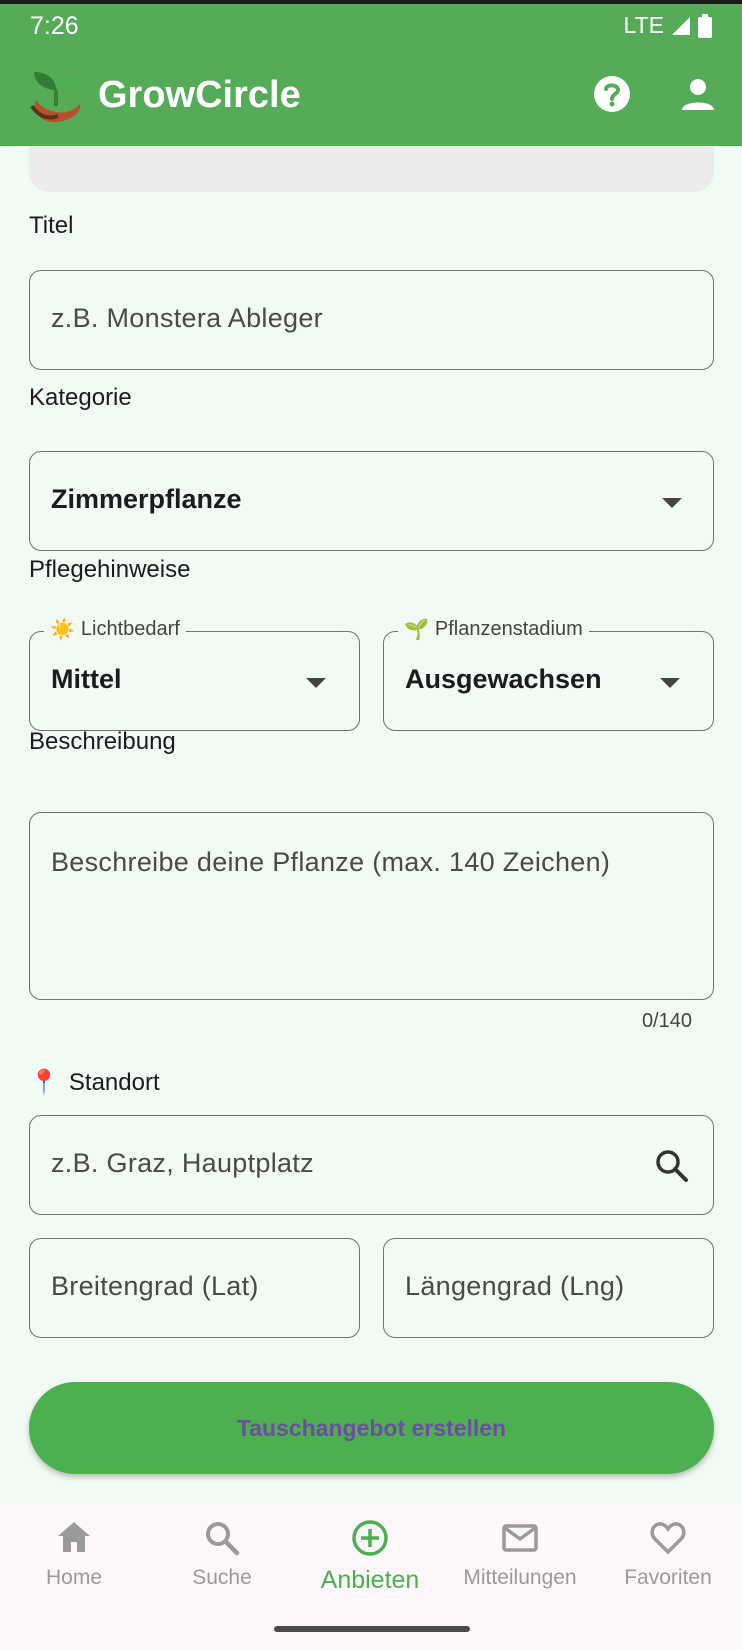 The image size is (742, 1650). Describe the element at coordinates (146, 499) in the screenshot. I see `category-value: Zimmerpflanze` at that location.